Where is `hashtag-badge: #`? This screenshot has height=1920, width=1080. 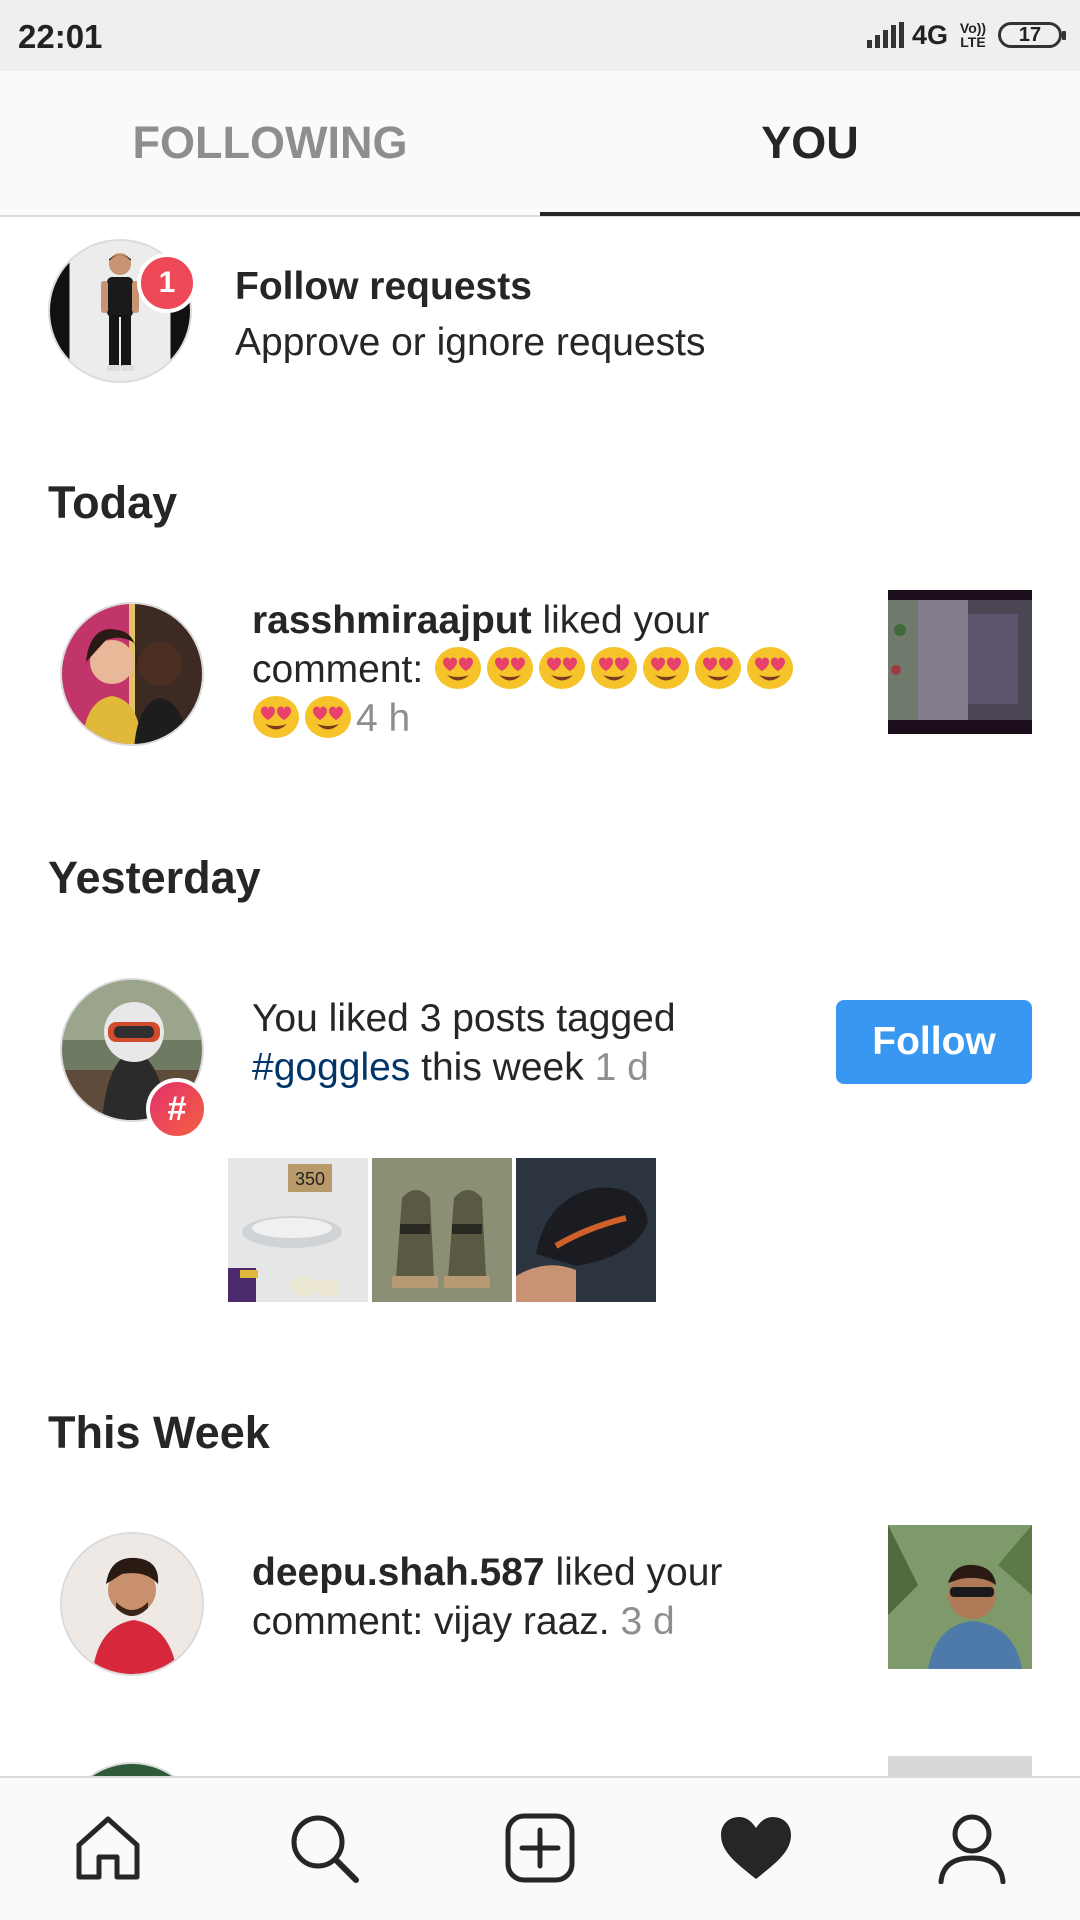 hashtag-badge: # is located at coordinates (177, 1109).